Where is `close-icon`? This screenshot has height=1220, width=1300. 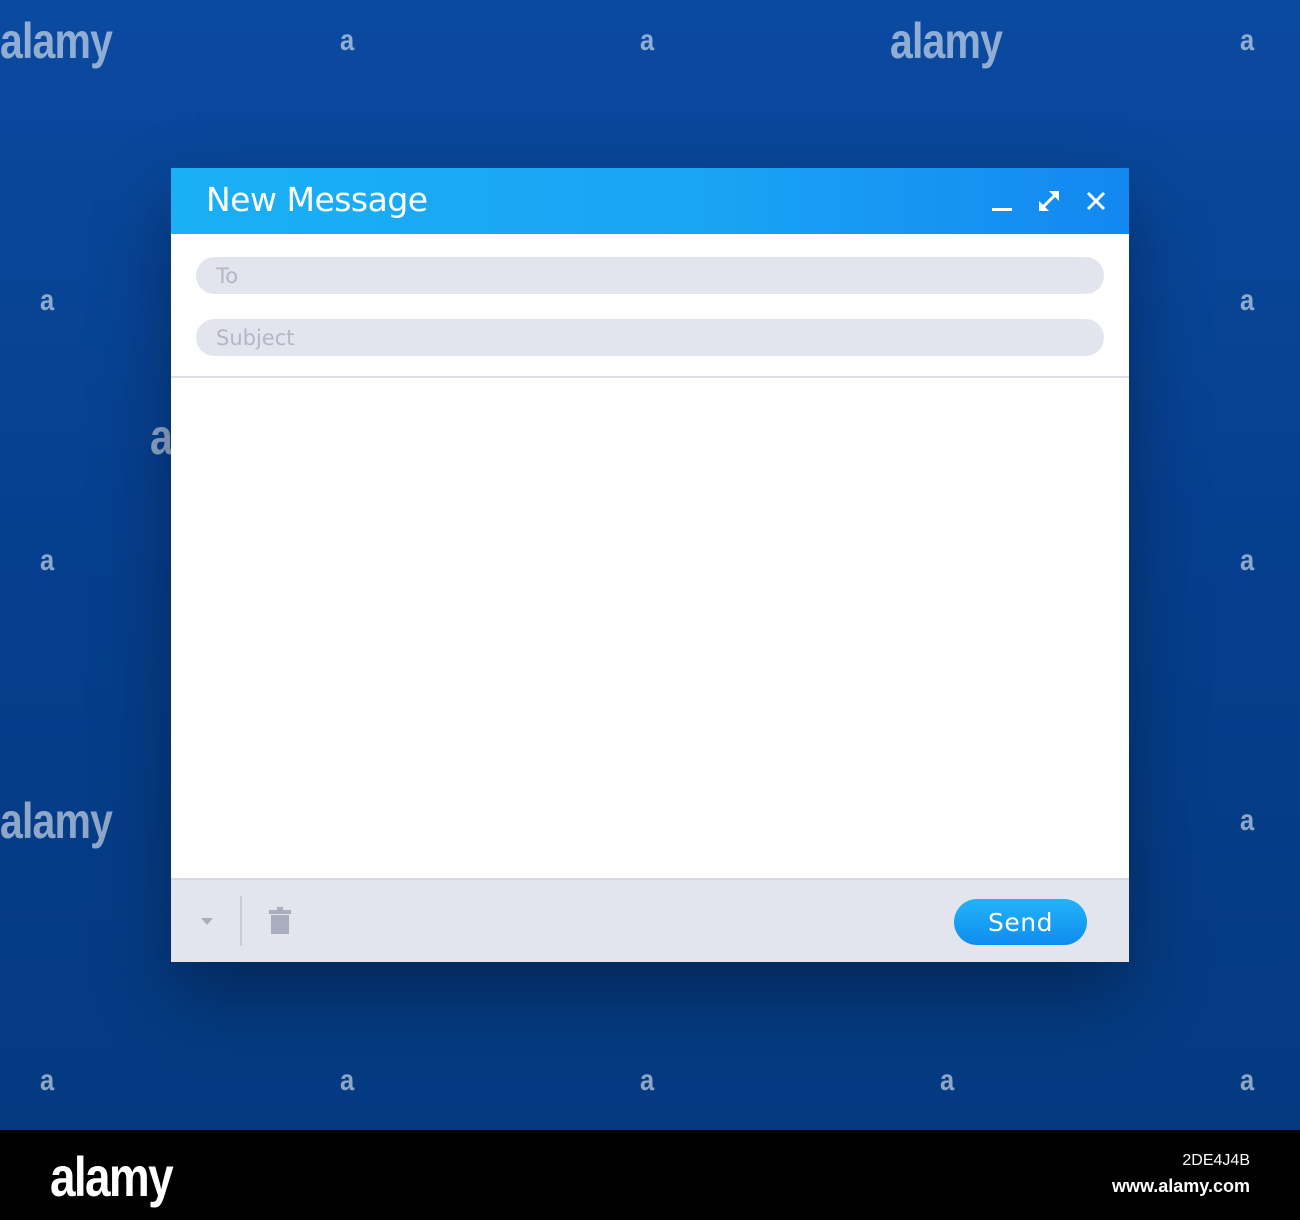
close-icon is located at coordinates (1096, 201).